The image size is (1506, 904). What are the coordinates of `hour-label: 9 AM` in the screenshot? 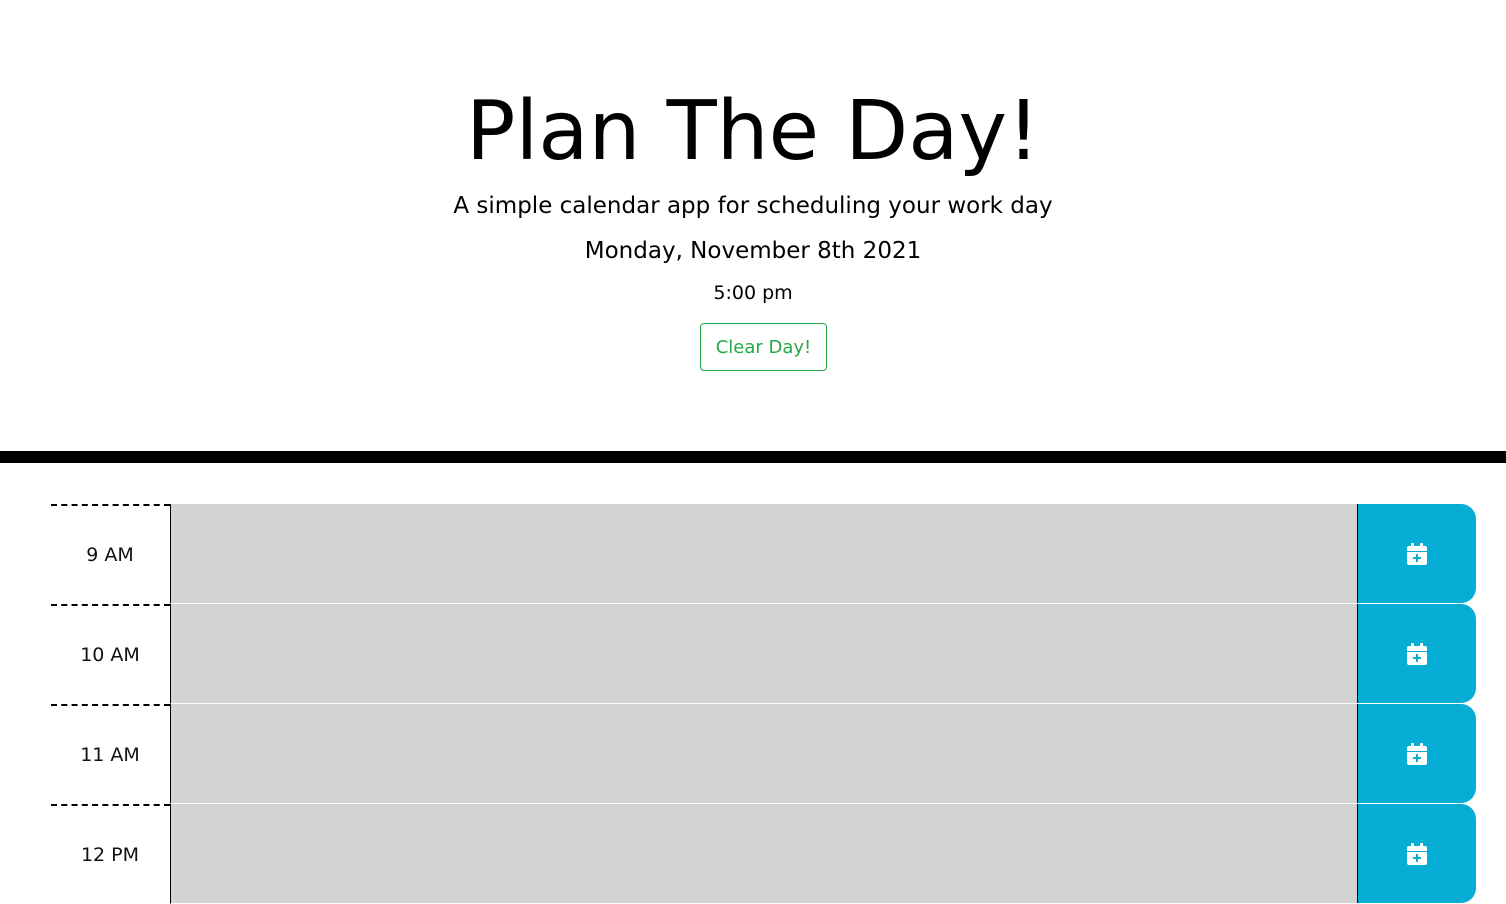 It's located at (110, 554).